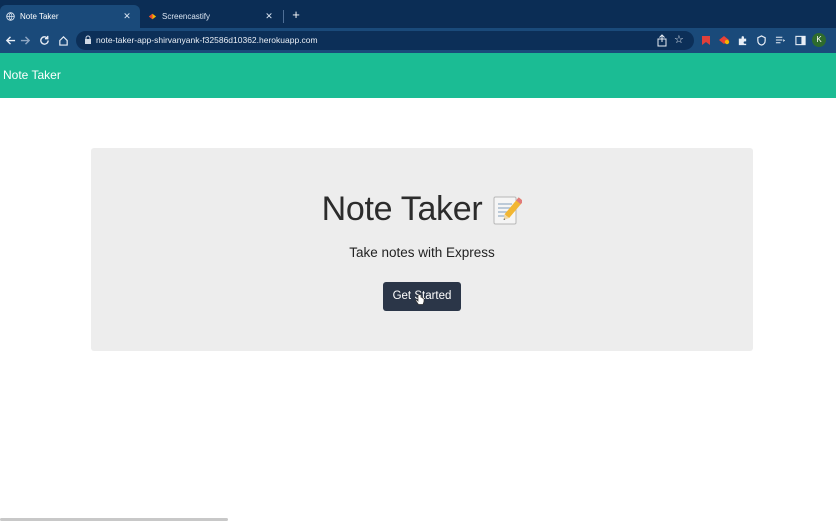 Image resolution: width=836 pixels, height=522 pixels. What do you see at coordinates (706, 40) in the screenshot?
I see `extension-bookmark-icon` at bounding box center [706, 40].